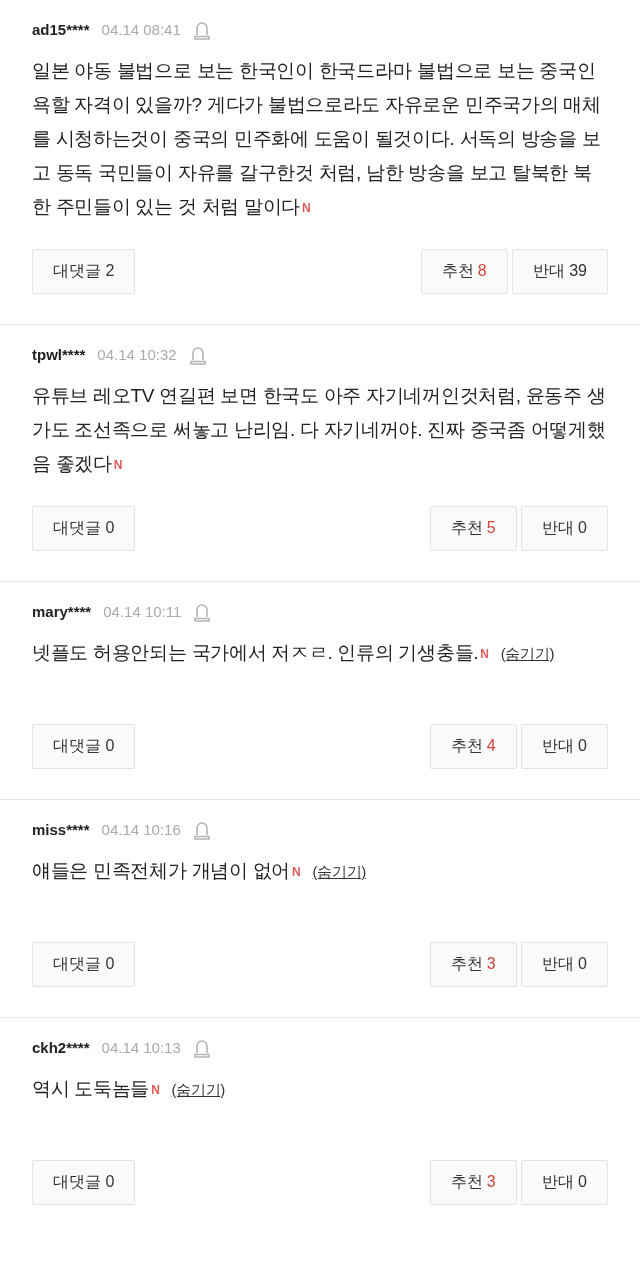 The width and height of the screenshot is (640, 1272). Describe the element at coordinates (96, 1088) in the screenshot. I see `comment-text: 역시 도둑놈들 N` at that location.